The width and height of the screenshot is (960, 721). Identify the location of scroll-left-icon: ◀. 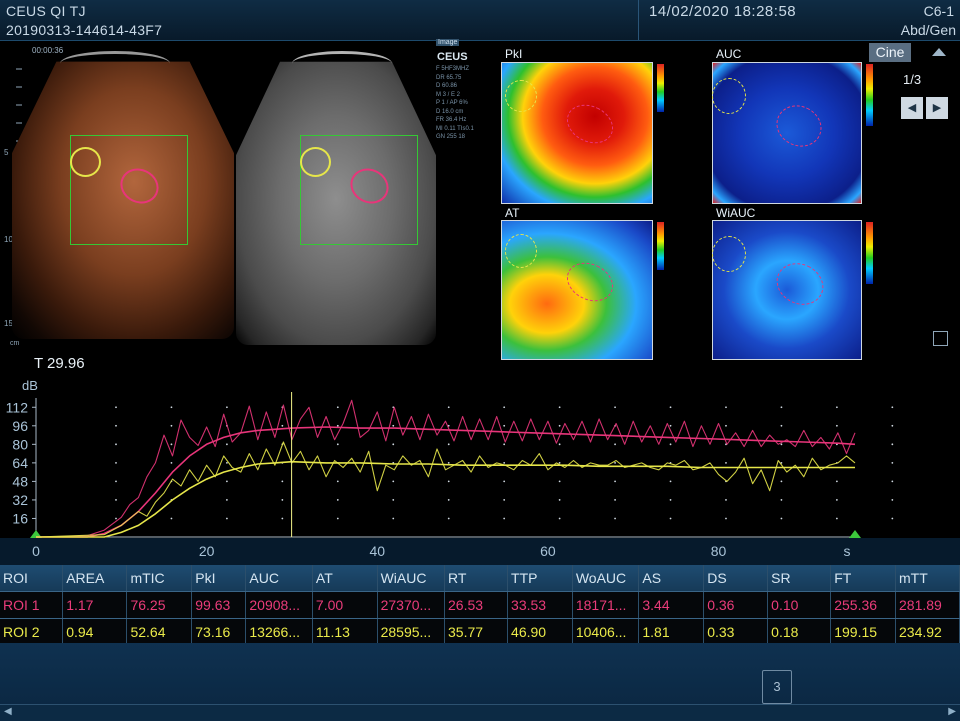
(8, 711).